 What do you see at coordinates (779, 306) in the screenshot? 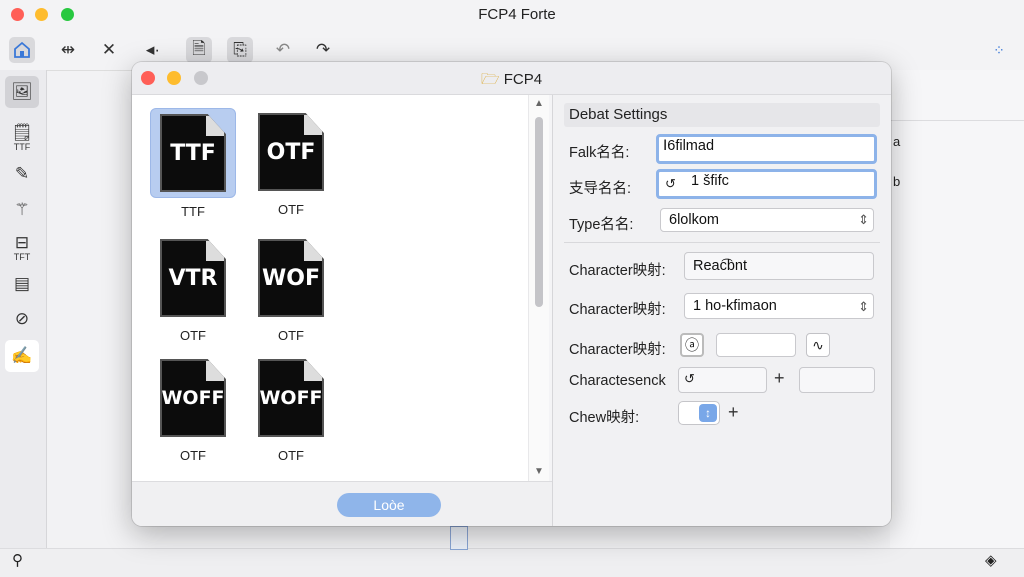
I see `character-map-select: 1 ho-kfimaon ⇕` at bounding box center [779, 306].